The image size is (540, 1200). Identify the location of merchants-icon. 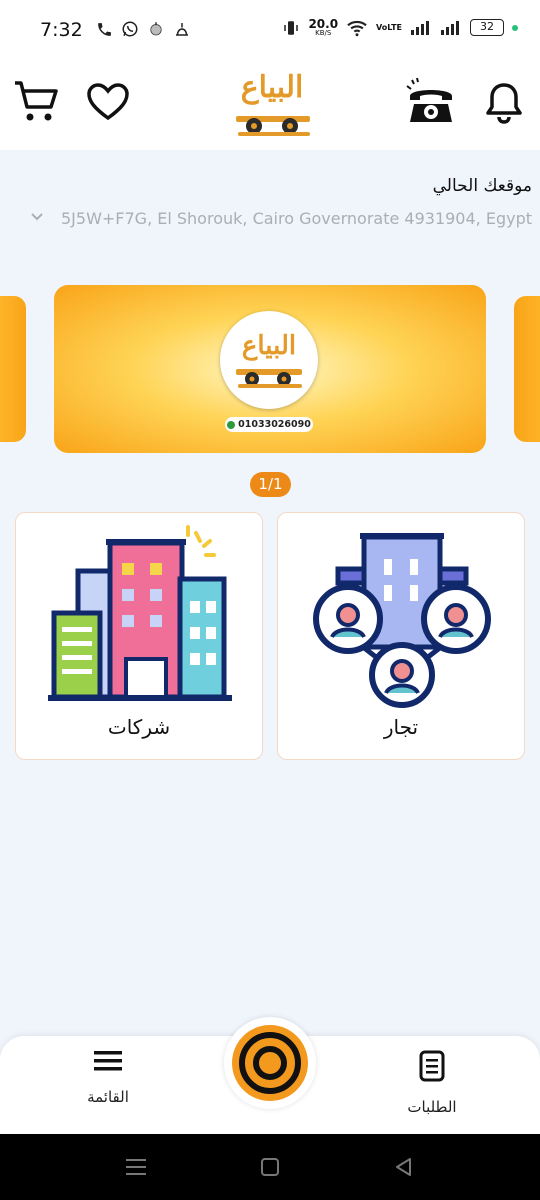
(402, 620).